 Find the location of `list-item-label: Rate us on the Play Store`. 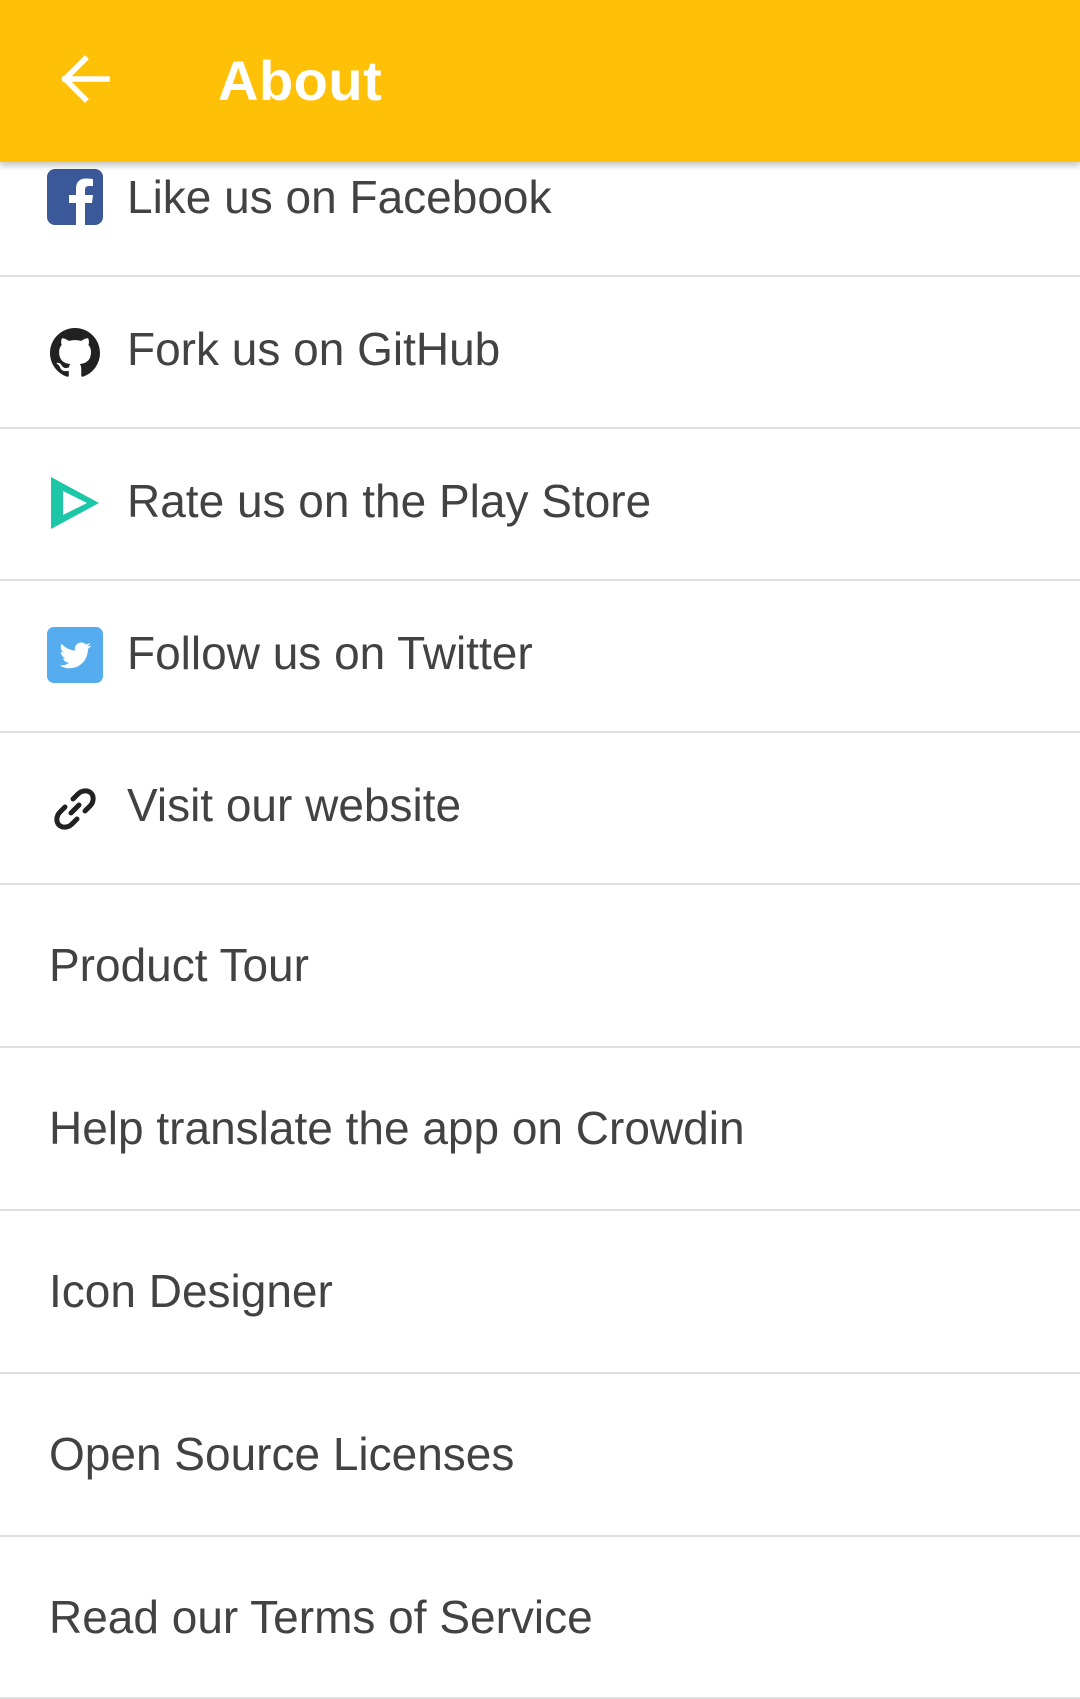

list-item-label: Rate us on the Play Store is located at coordinates (389, 501).